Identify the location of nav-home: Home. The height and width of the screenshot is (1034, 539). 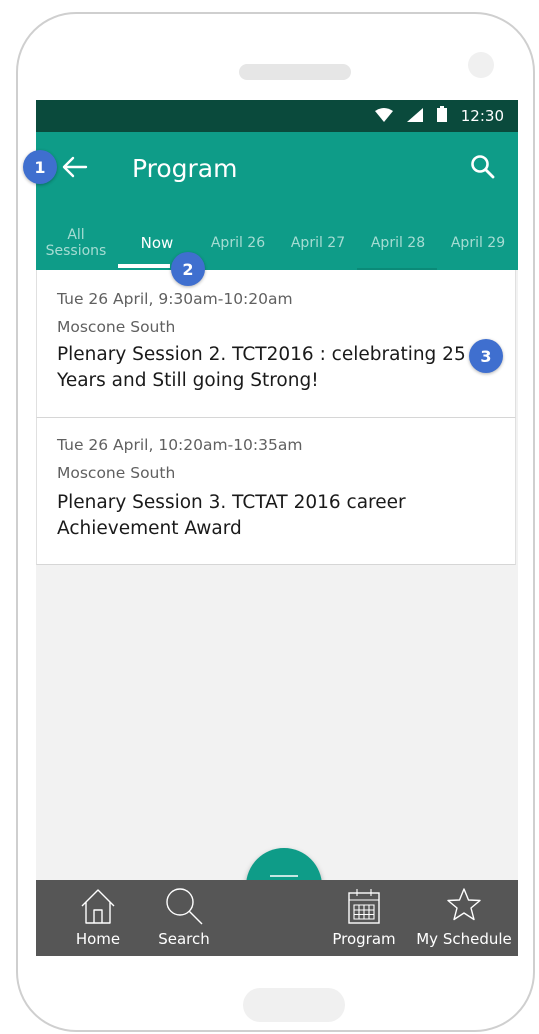
(98, 918).